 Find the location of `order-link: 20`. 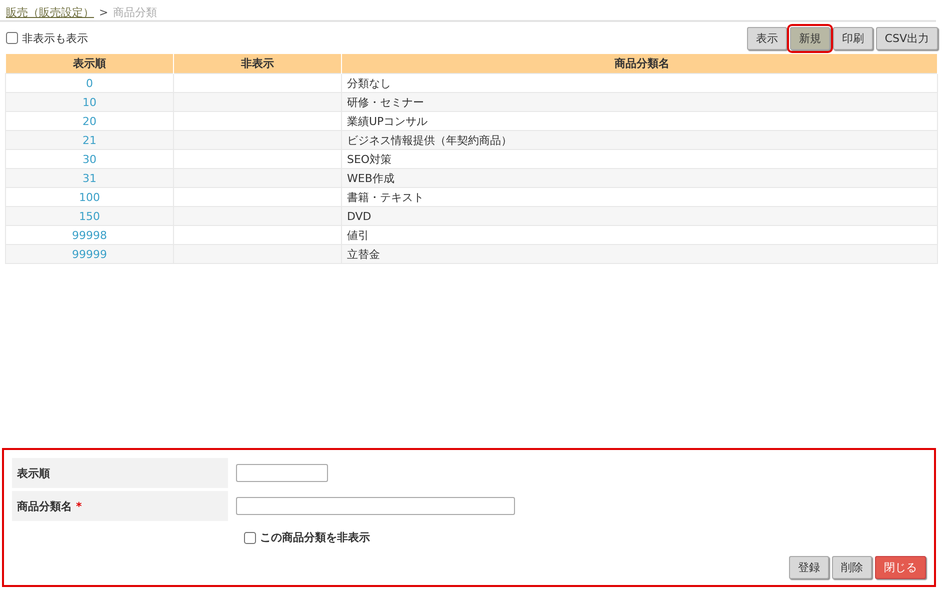

order-link: 20 is located at coordinates (89, 121).